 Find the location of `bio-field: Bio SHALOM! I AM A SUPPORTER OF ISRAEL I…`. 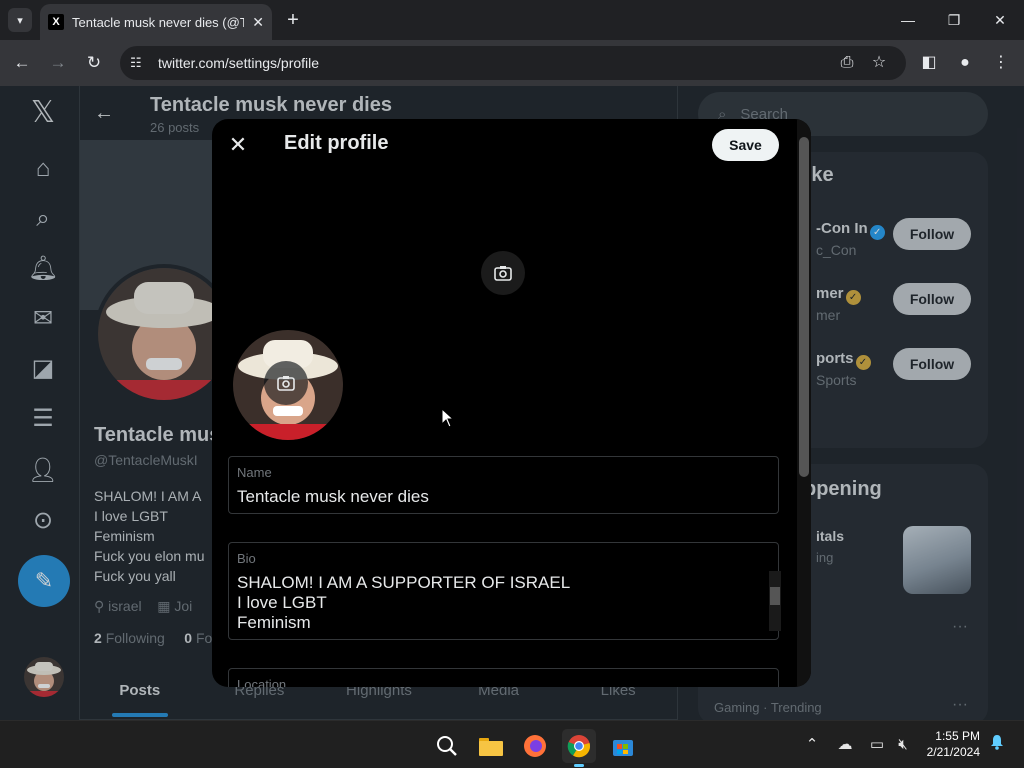

bio-field: Bio SHALOM! I AM A SUPPORTER OF ISRAEL I… is located at coordinates (504, 591).